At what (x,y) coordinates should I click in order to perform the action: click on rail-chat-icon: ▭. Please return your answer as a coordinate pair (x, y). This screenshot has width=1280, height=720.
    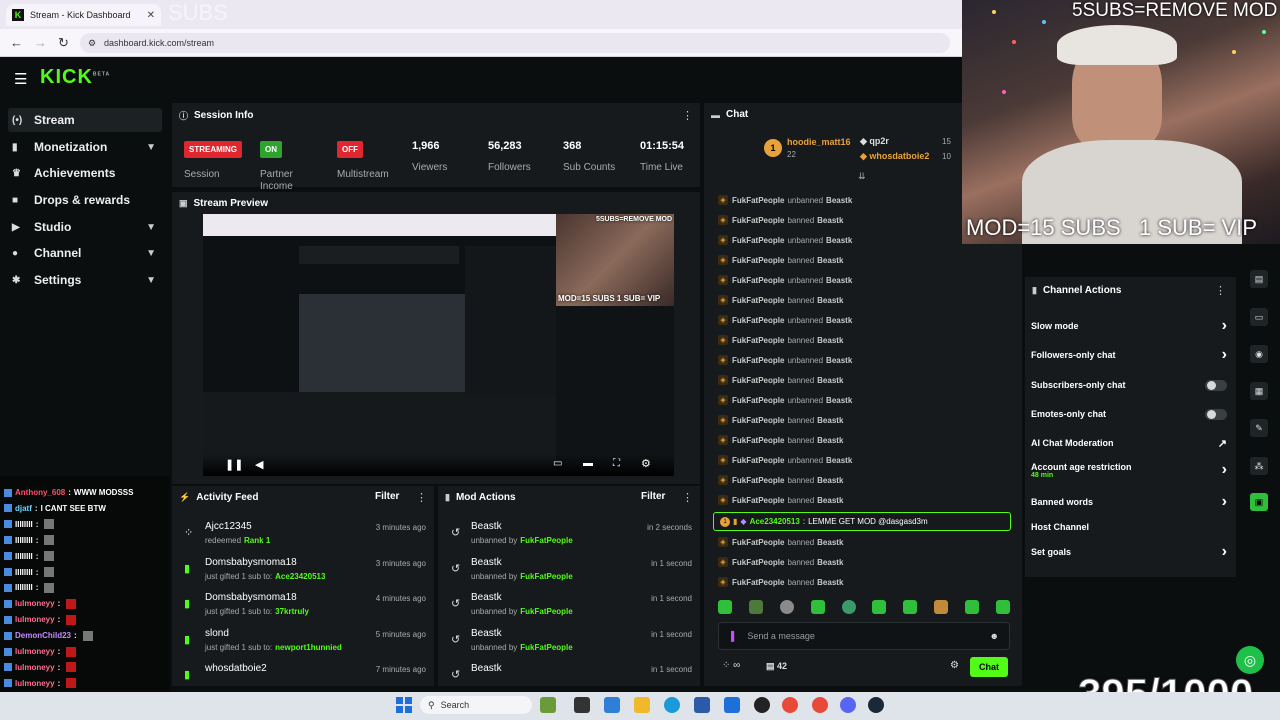
    Looking at the image, I should click on (1259, 317).